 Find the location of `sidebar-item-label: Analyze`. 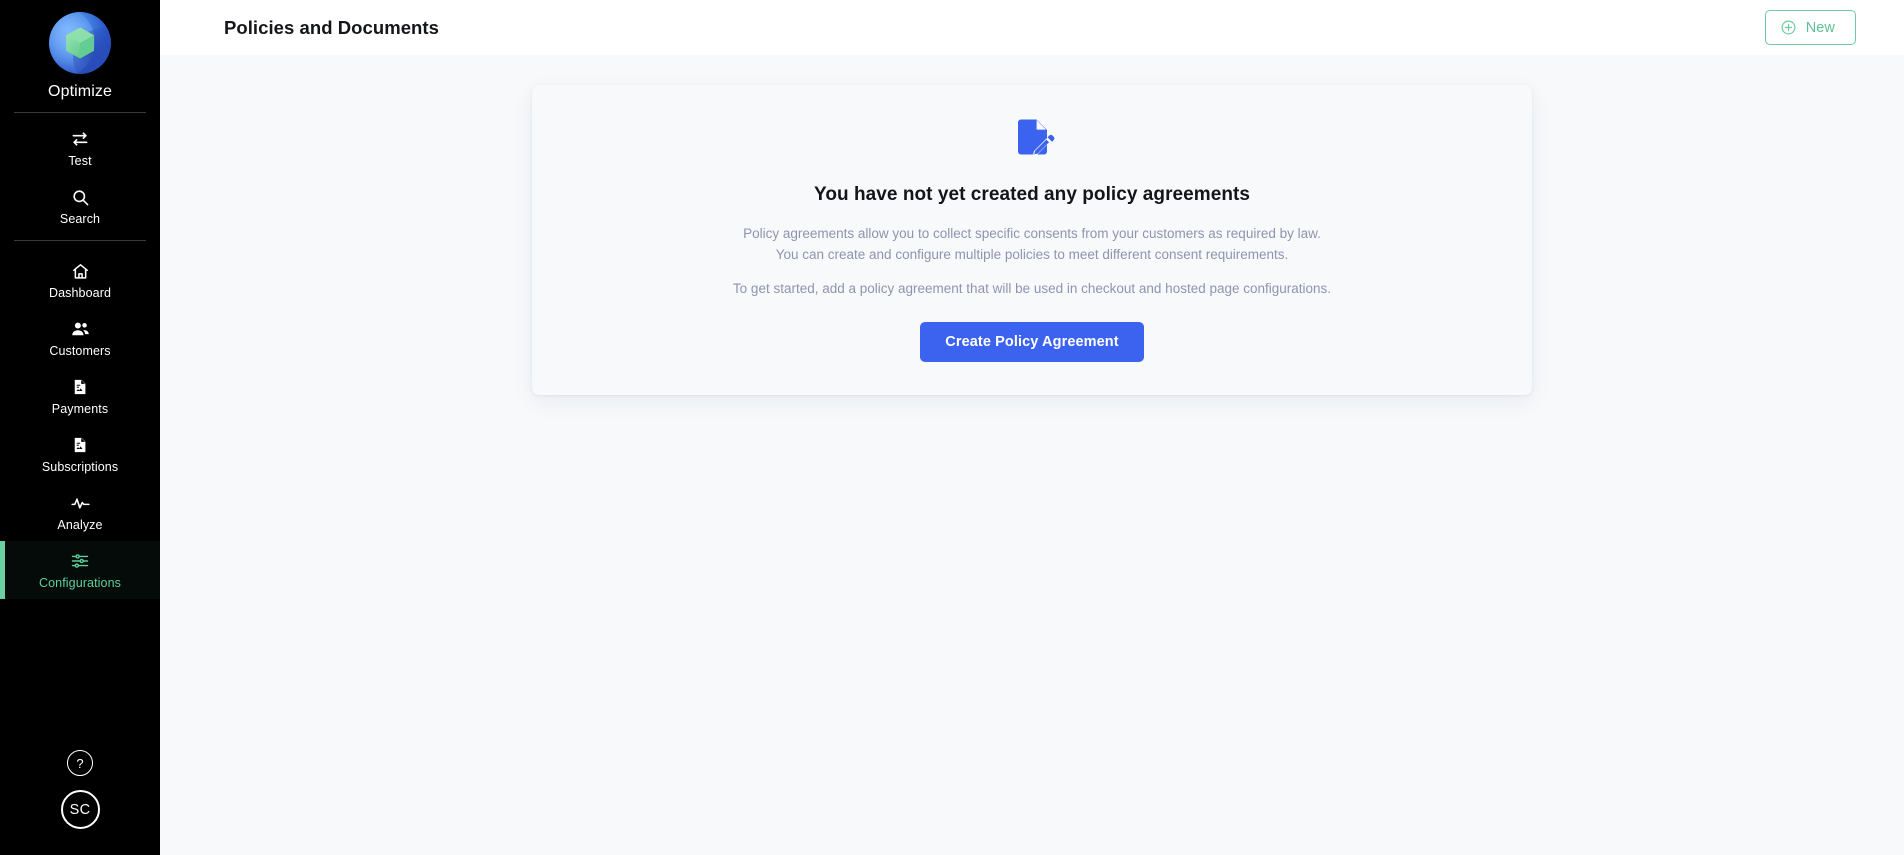

sidebar-item-label: Analyze is located at coordinates (80, 525).